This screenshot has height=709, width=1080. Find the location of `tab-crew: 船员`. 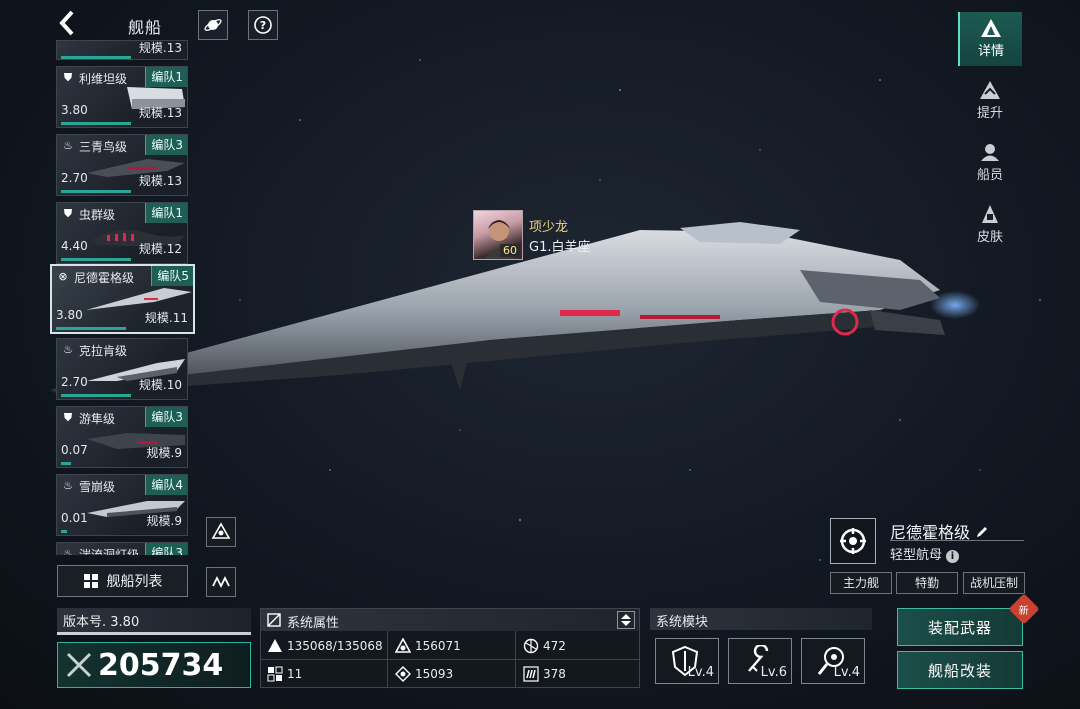

tab-crew: 船员 is located at coordinates (990, 163).